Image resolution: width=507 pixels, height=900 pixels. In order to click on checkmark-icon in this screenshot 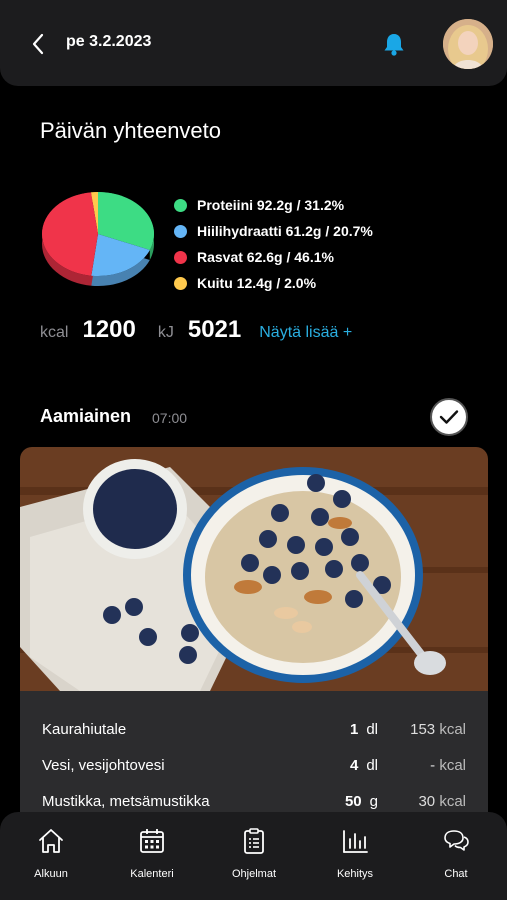, I will do `click(449, 417)`.